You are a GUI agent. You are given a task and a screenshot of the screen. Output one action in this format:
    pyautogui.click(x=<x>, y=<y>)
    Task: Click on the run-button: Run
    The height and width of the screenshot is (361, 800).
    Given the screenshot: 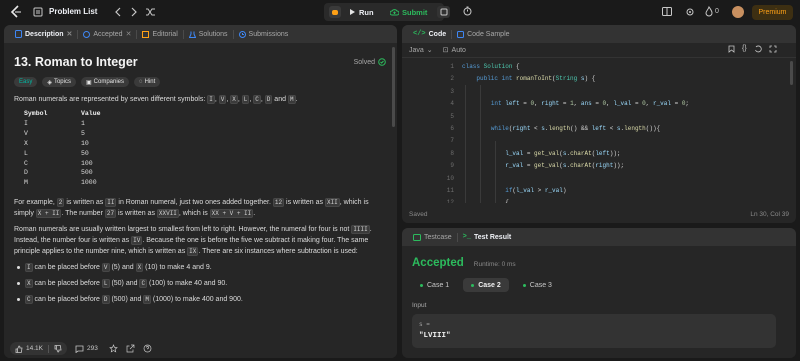 What is the action you would take?
    pyautogui.click(x=363, y=12)
    